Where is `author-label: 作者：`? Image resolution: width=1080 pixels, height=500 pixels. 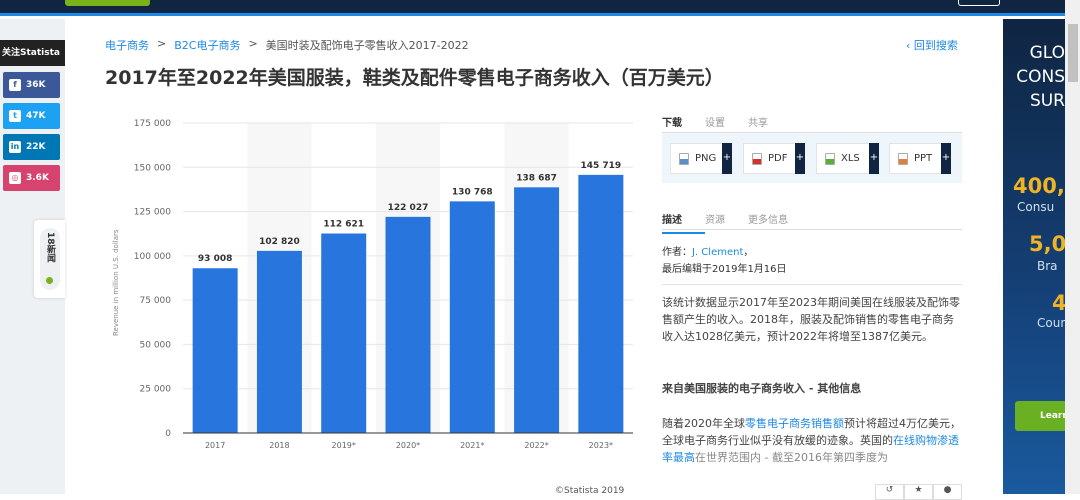
author-label: 作者： is located at coordinates (677, 252).